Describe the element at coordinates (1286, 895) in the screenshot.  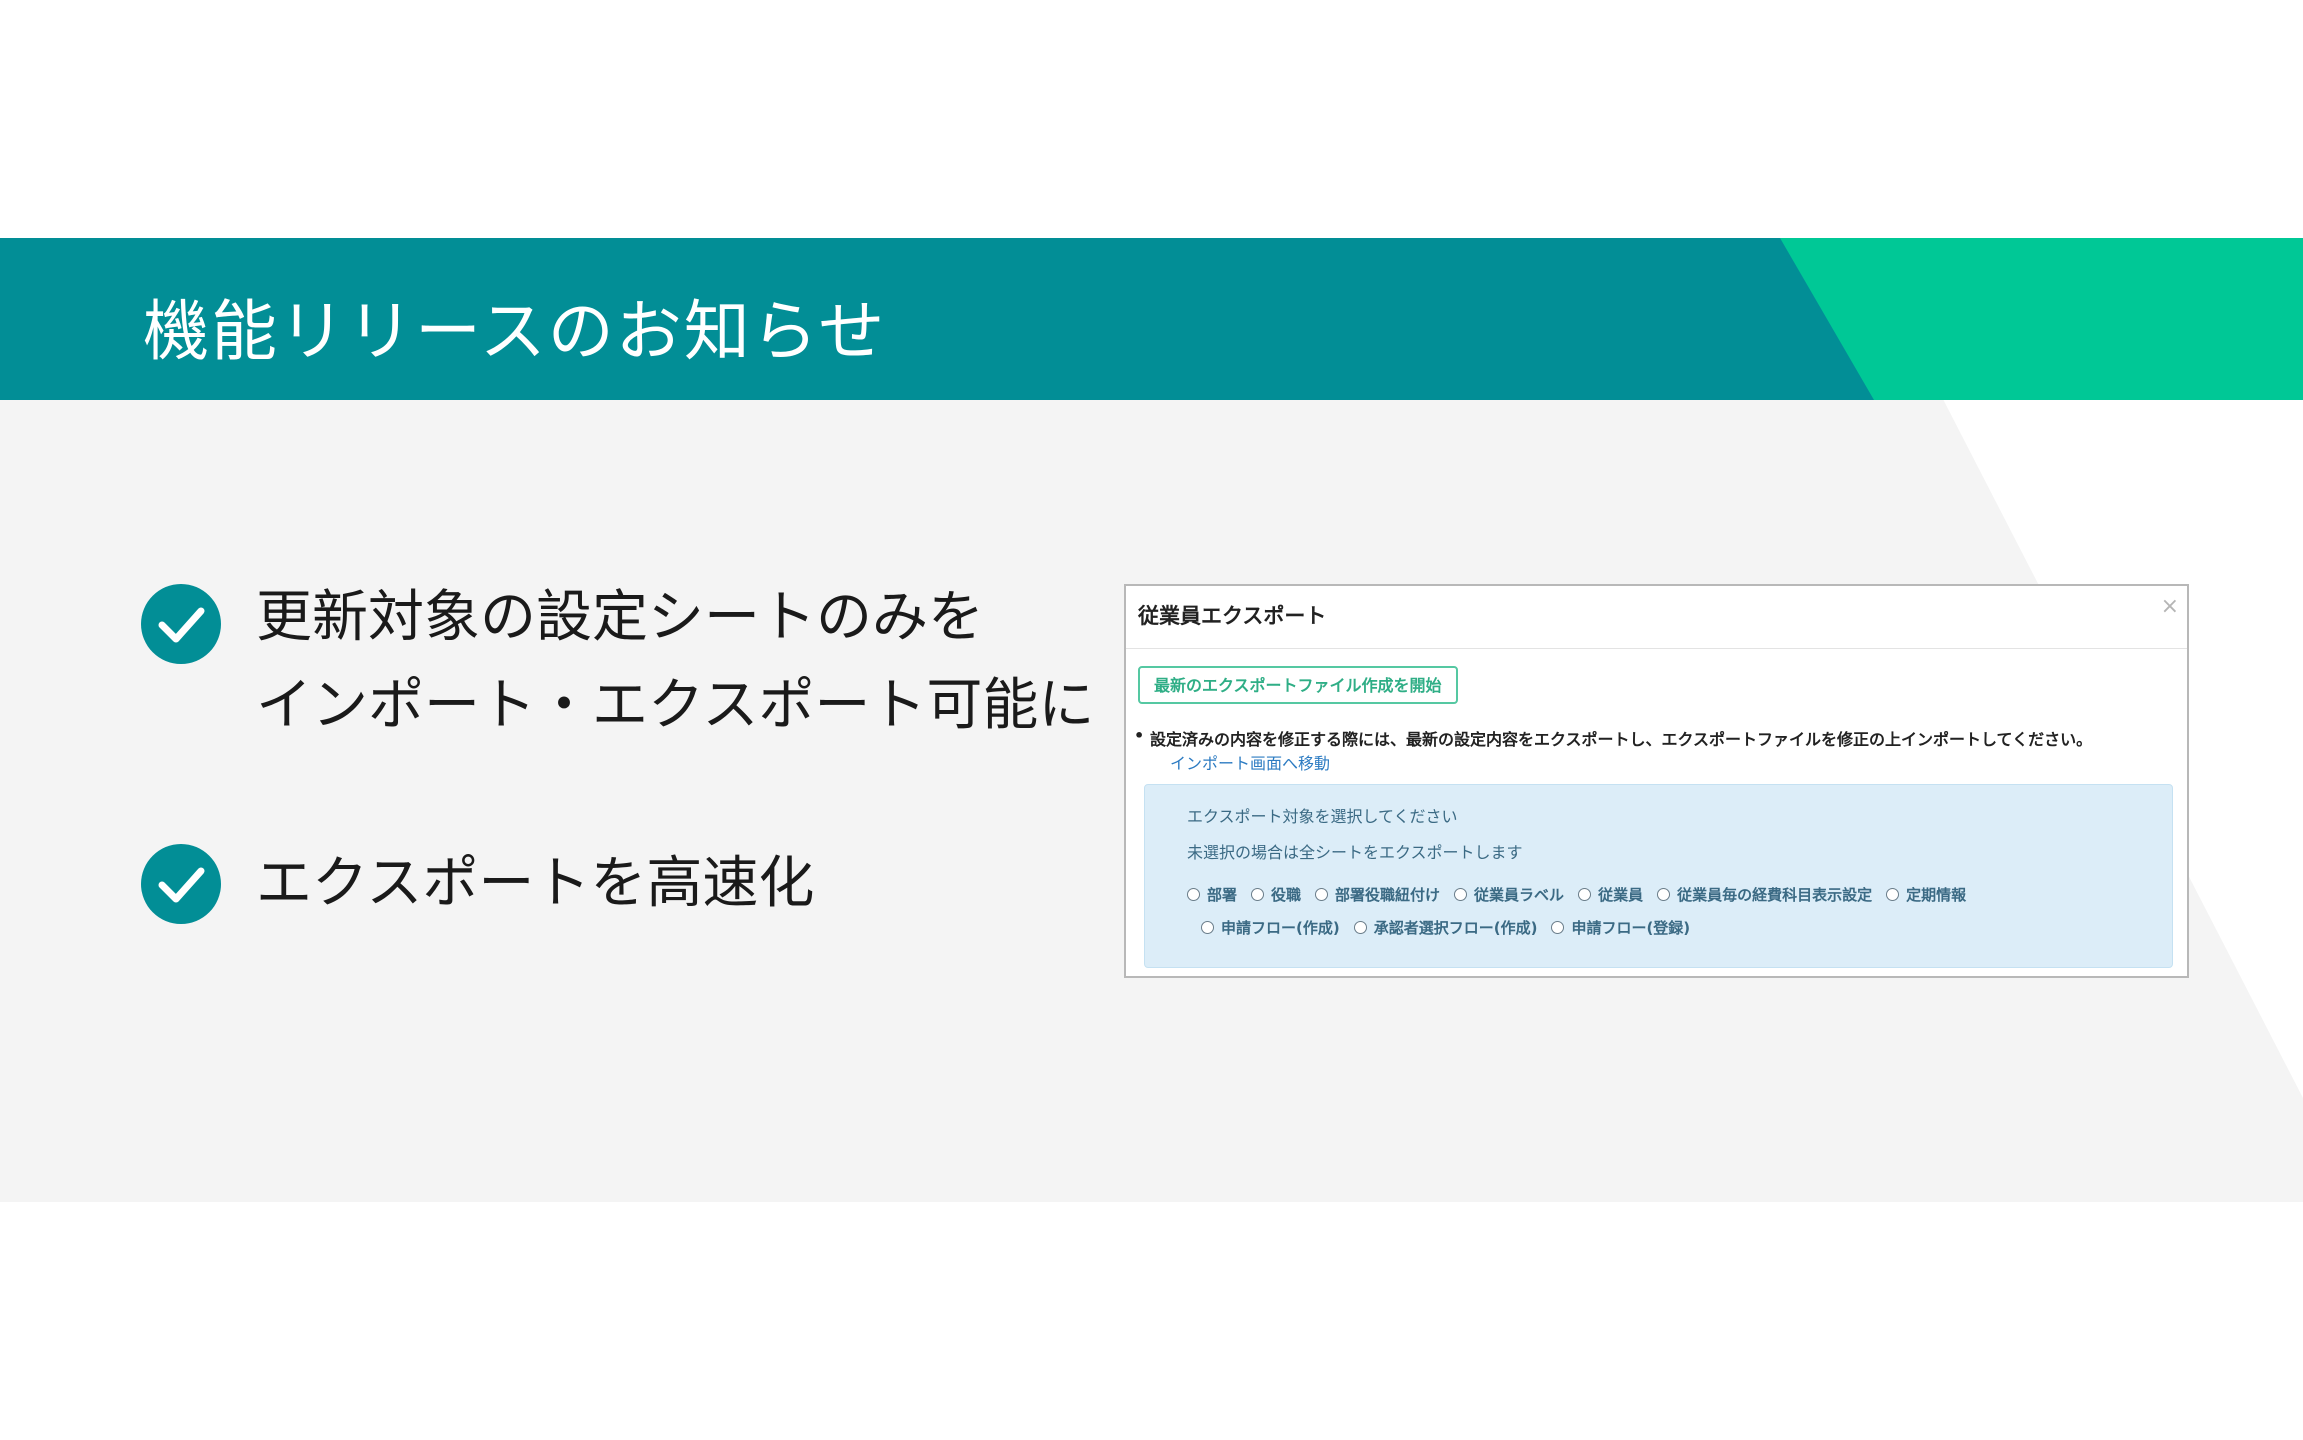
I see `radio-label: 役職` at that location.